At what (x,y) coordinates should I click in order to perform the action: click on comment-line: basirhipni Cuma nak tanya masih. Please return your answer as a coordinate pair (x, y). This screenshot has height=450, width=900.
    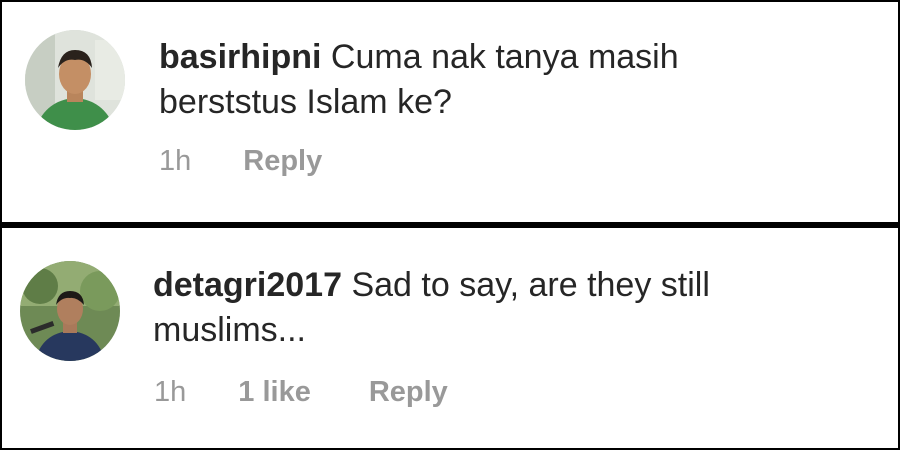
    Looking at the image, I should click on (419, 57).